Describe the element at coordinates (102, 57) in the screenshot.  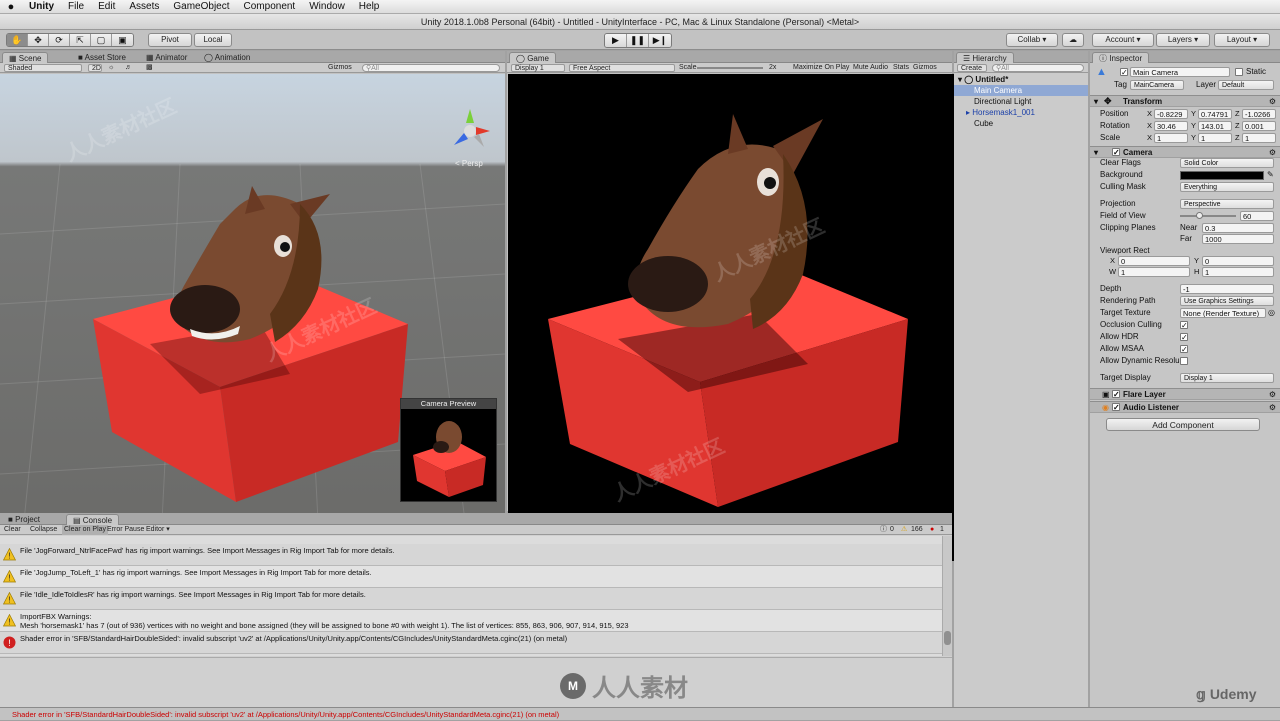
I see `tab-asset-store: ■ Asset Store` at that location.